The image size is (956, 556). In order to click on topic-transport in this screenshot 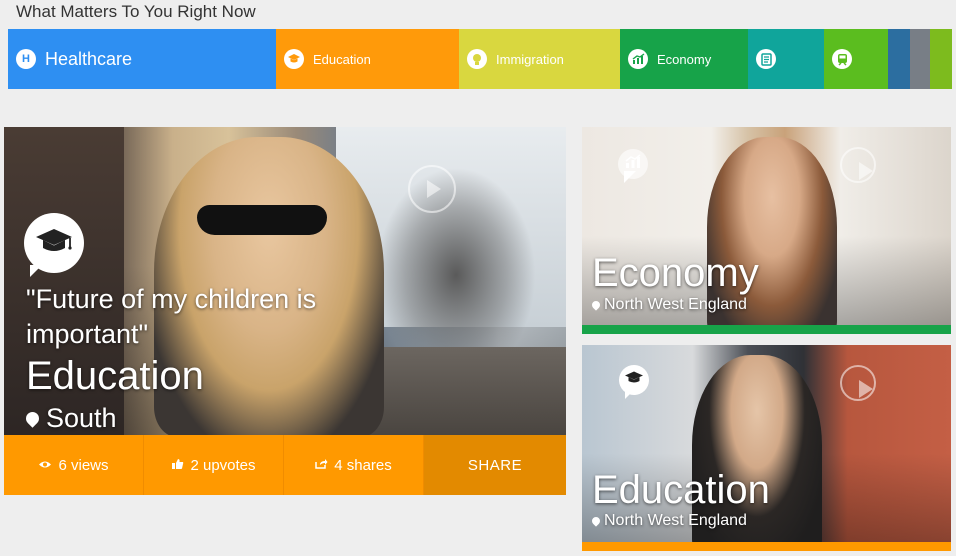, I will do `click(856, 59)`.